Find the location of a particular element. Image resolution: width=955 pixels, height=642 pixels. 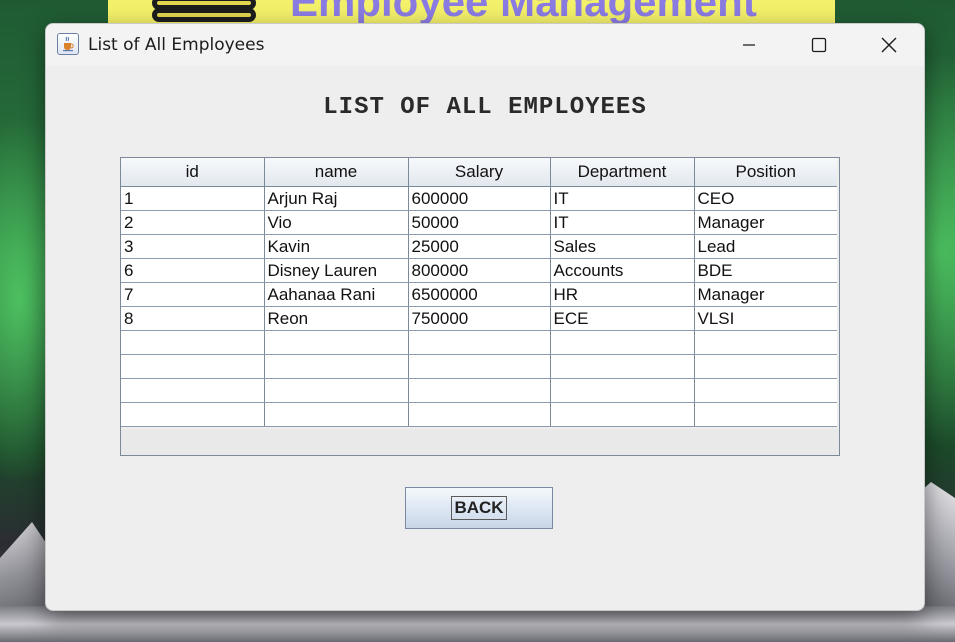

column-header-department: Department is located at coordinates (622, 172).